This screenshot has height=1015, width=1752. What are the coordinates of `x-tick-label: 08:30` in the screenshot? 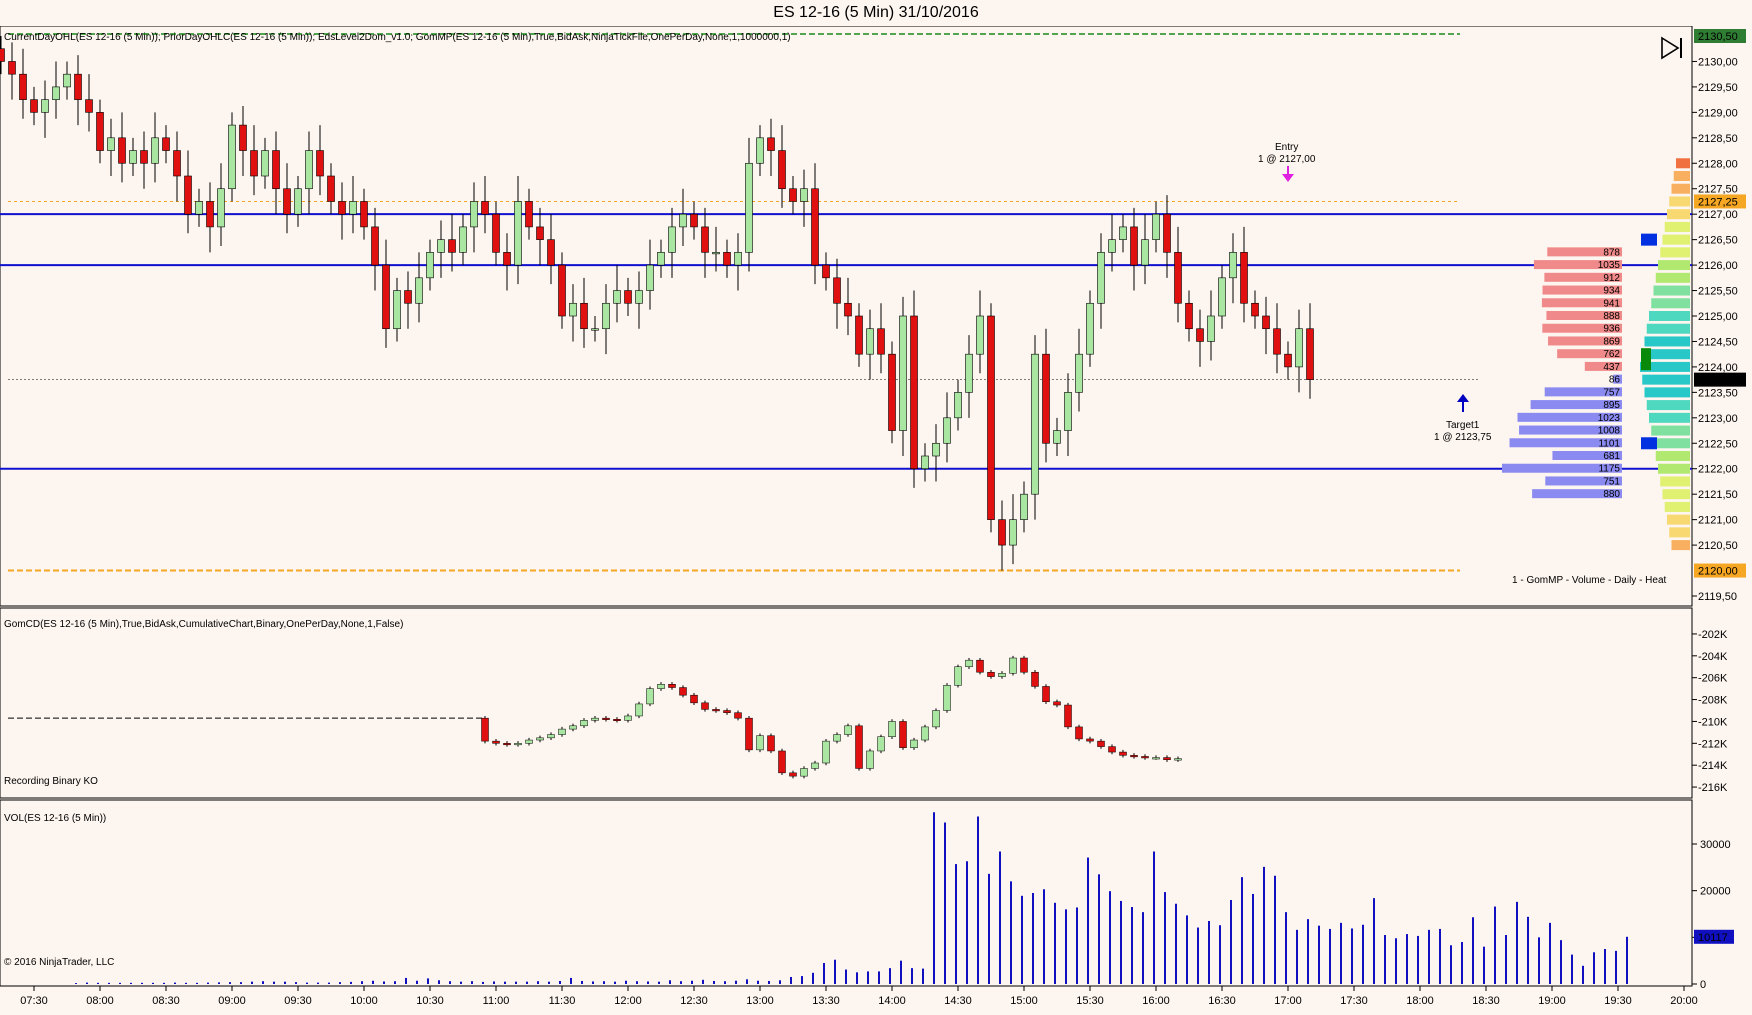 It's located at (166, 1001).